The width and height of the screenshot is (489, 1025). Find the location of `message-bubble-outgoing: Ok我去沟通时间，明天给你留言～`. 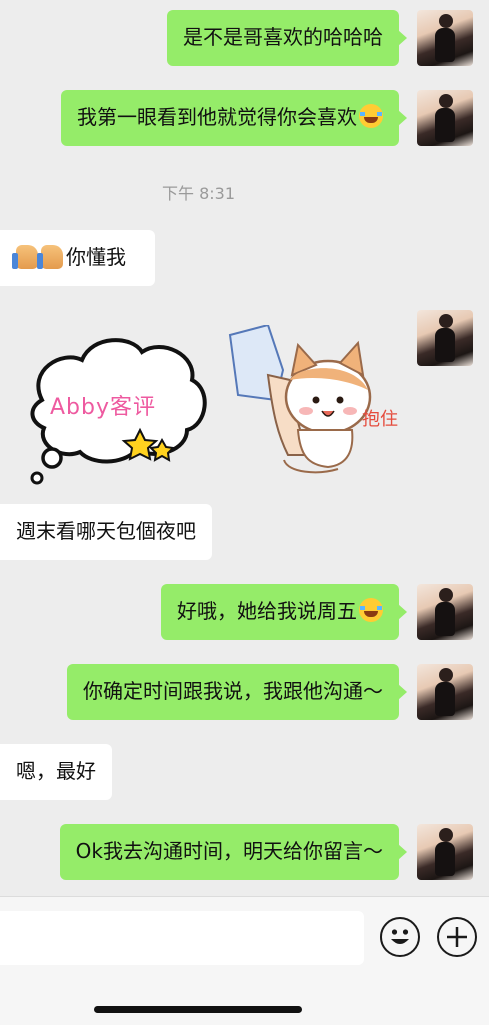

message-bubble-outgoing: Ok我去沟通时间，明天给你留言～ is located at coordinates (233, 852).